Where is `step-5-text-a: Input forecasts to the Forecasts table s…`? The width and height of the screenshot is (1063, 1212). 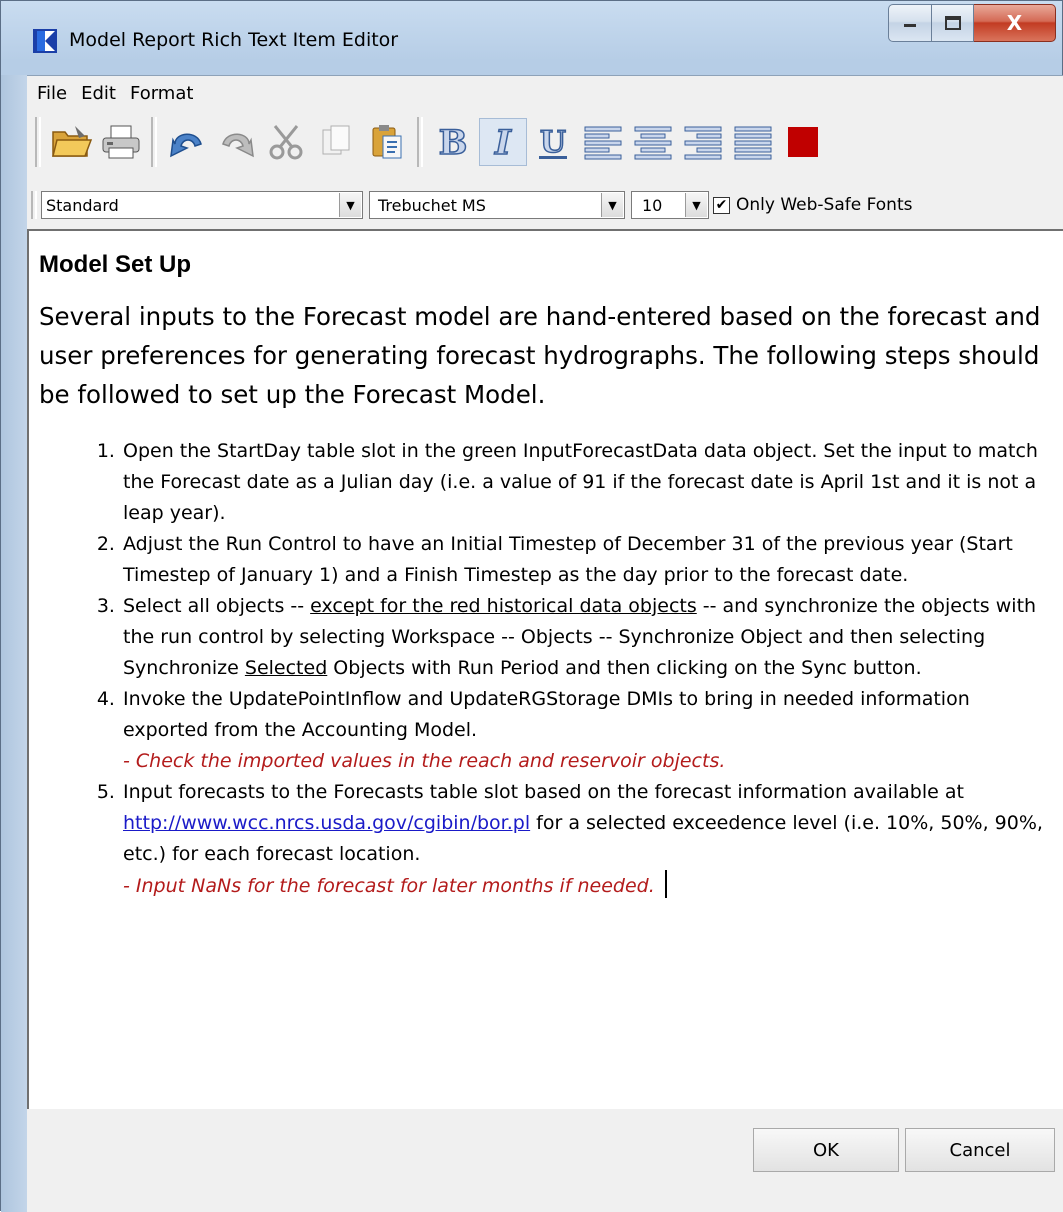
step-5-text-a: Input forecasts to the Forecasts table s… is located at coordinates (543, 792).